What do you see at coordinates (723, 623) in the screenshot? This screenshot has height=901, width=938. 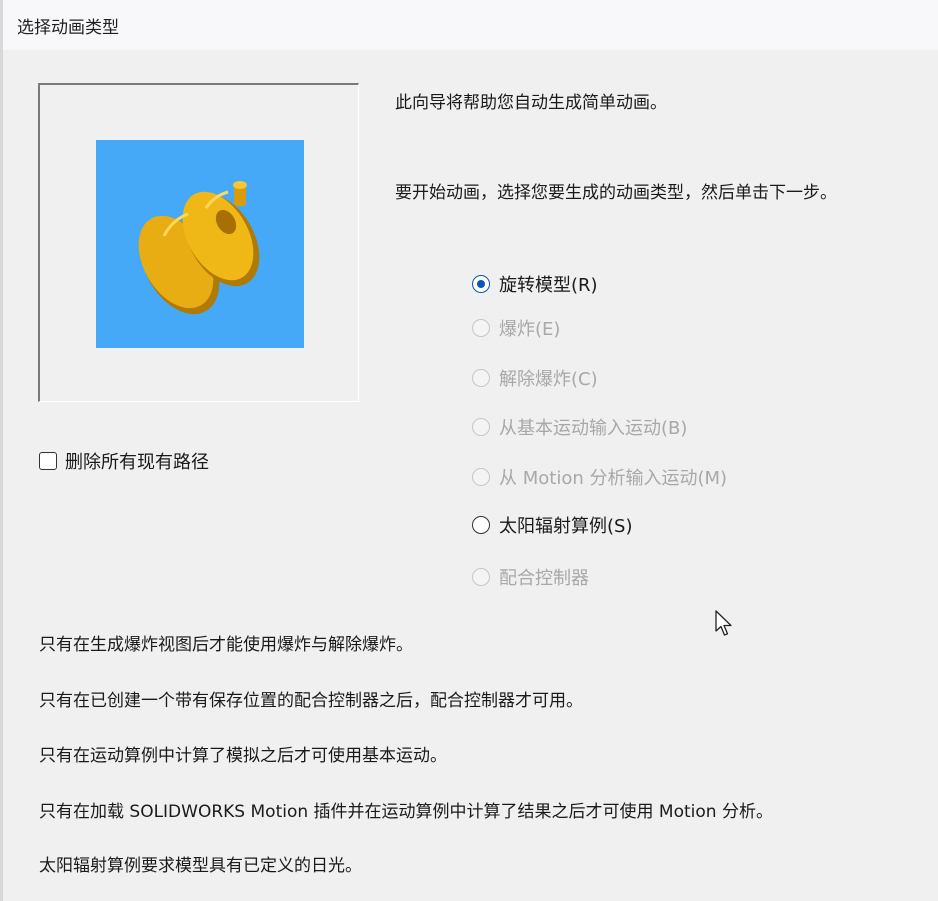 I see `mouse-cursor-icon` at bounding box center [723, 623].